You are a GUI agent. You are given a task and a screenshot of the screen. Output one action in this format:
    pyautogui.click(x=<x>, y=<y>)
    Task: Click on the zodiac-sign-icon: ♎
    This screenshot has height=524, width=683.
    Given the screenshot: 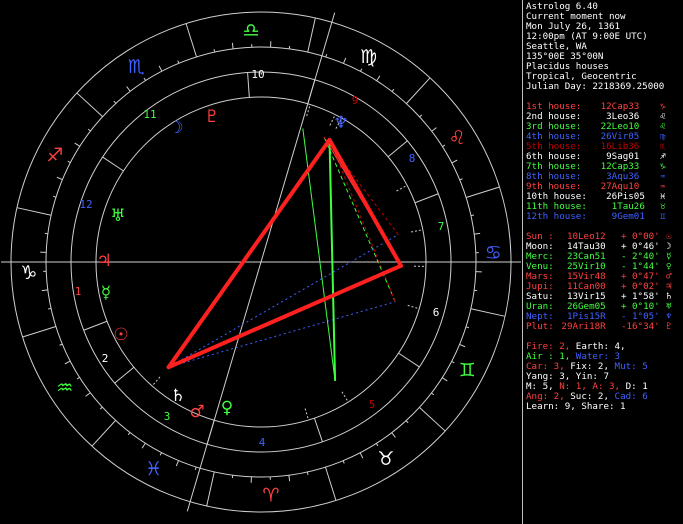 What is the action you would take?
    pyautogui.click(x=251, y=31)
    